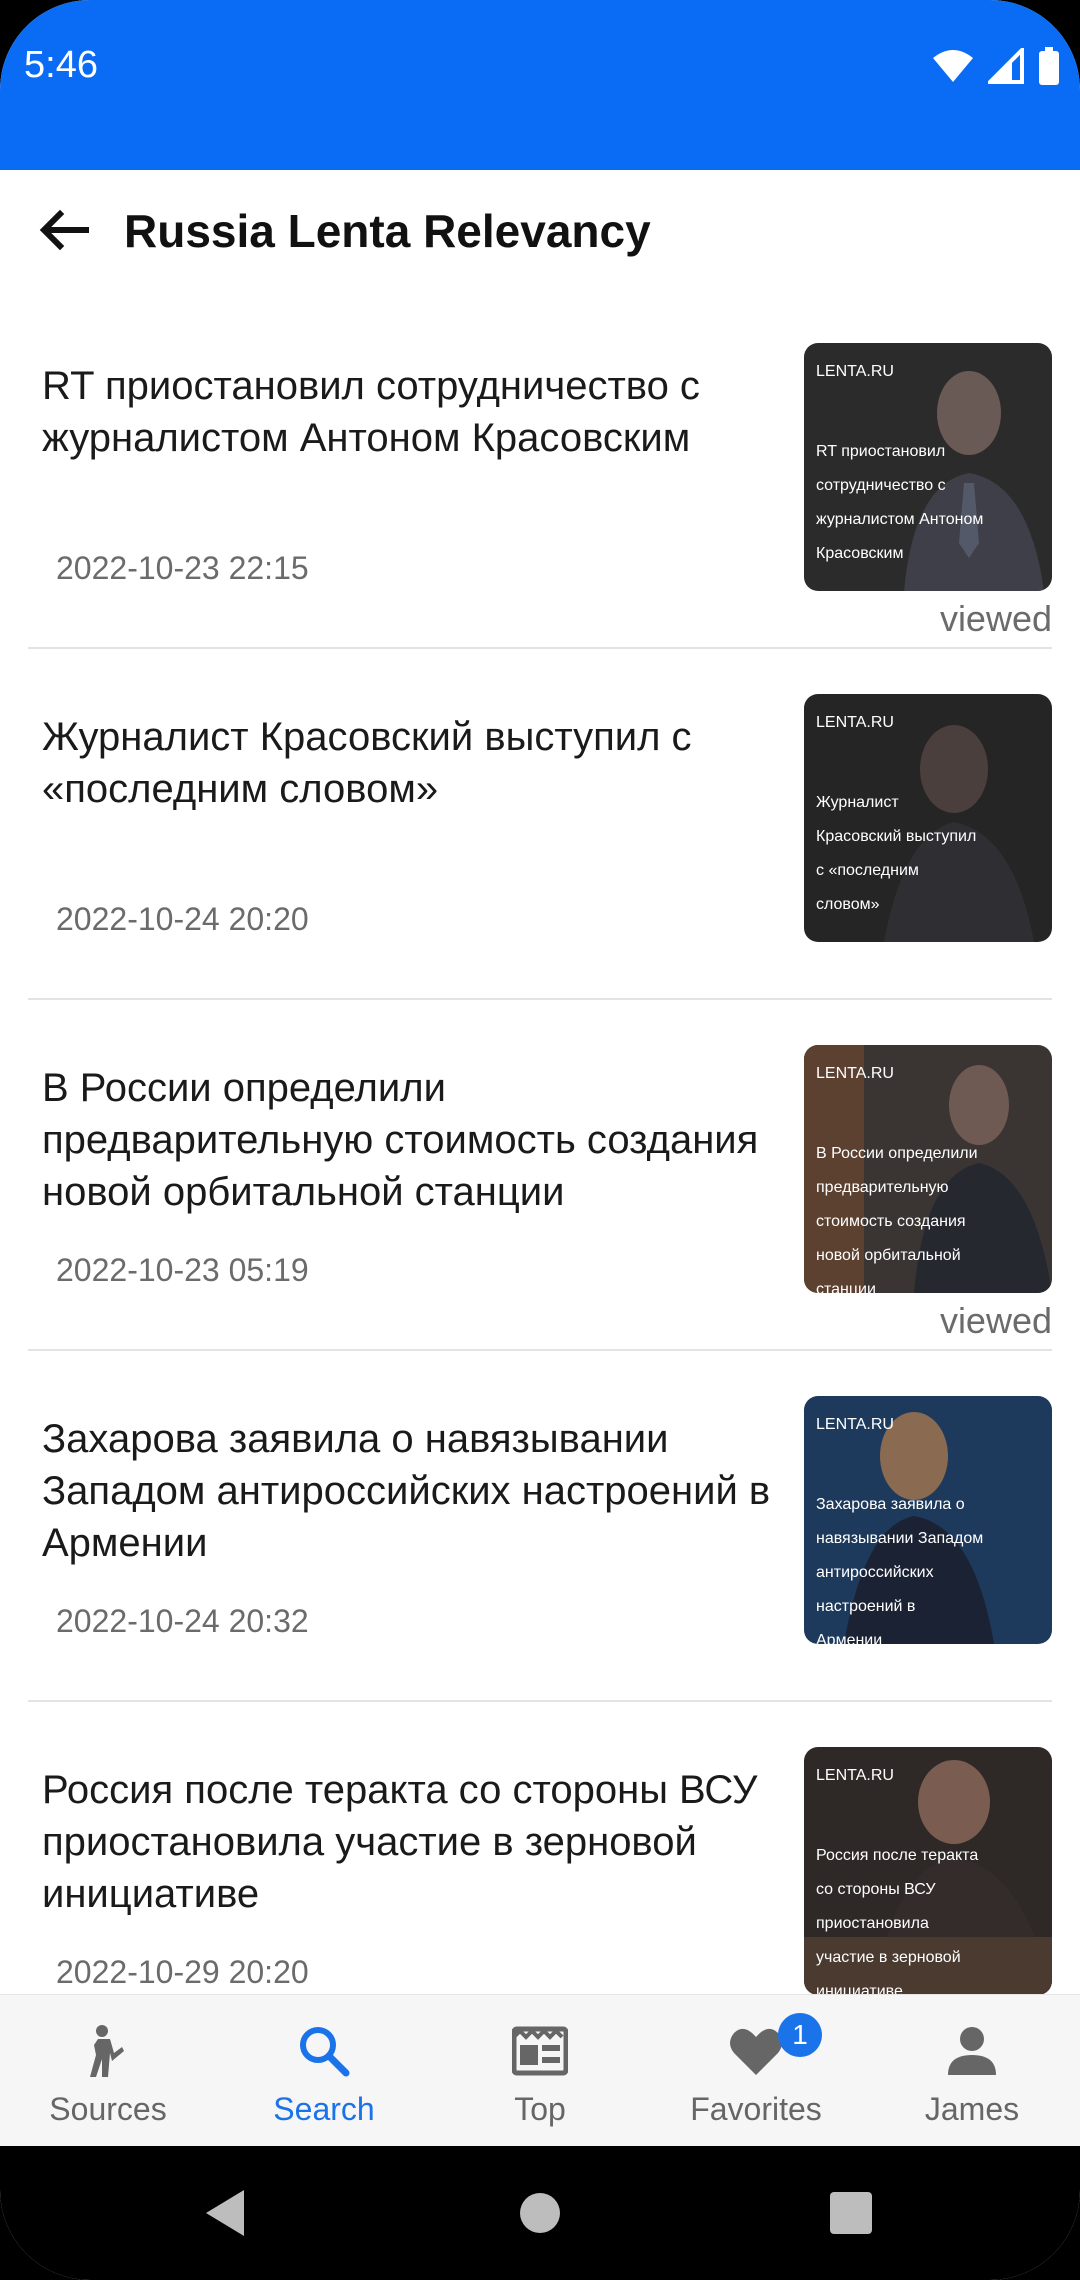 The height and width of the screenshot is (2280, 1080). I want to click on status-time: 5:46, so click(61, 65).